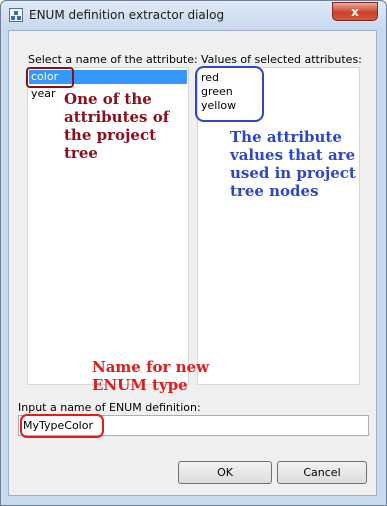 This screenshot has height=506, width=387. I want to click on ok-button: OK, so click(225, 472).